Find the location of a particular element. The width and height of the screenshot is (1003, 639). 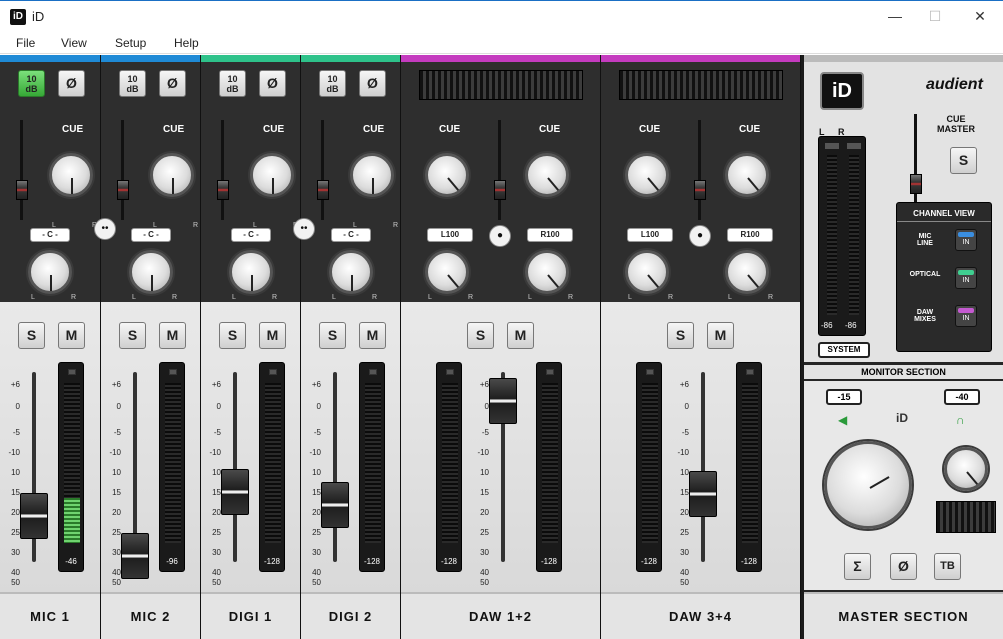

pan-knob-indicator is located at coordinates (51, 283).